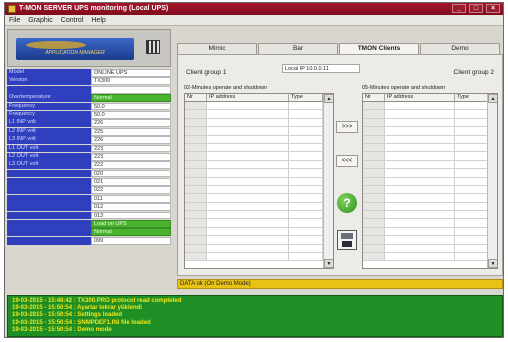 The image size is (508, 342). I want to click on info-value: TX300, so click(131, 81).